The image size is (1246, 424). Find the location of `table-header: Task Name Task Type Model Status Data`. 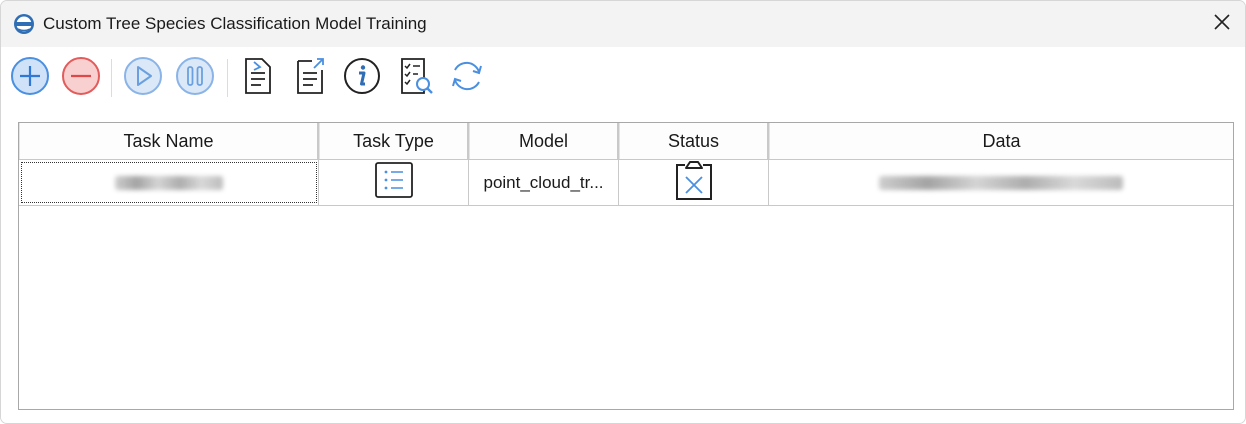

table-header: Task Name Task Type Model Status Data is located at coordinates (626, 141).